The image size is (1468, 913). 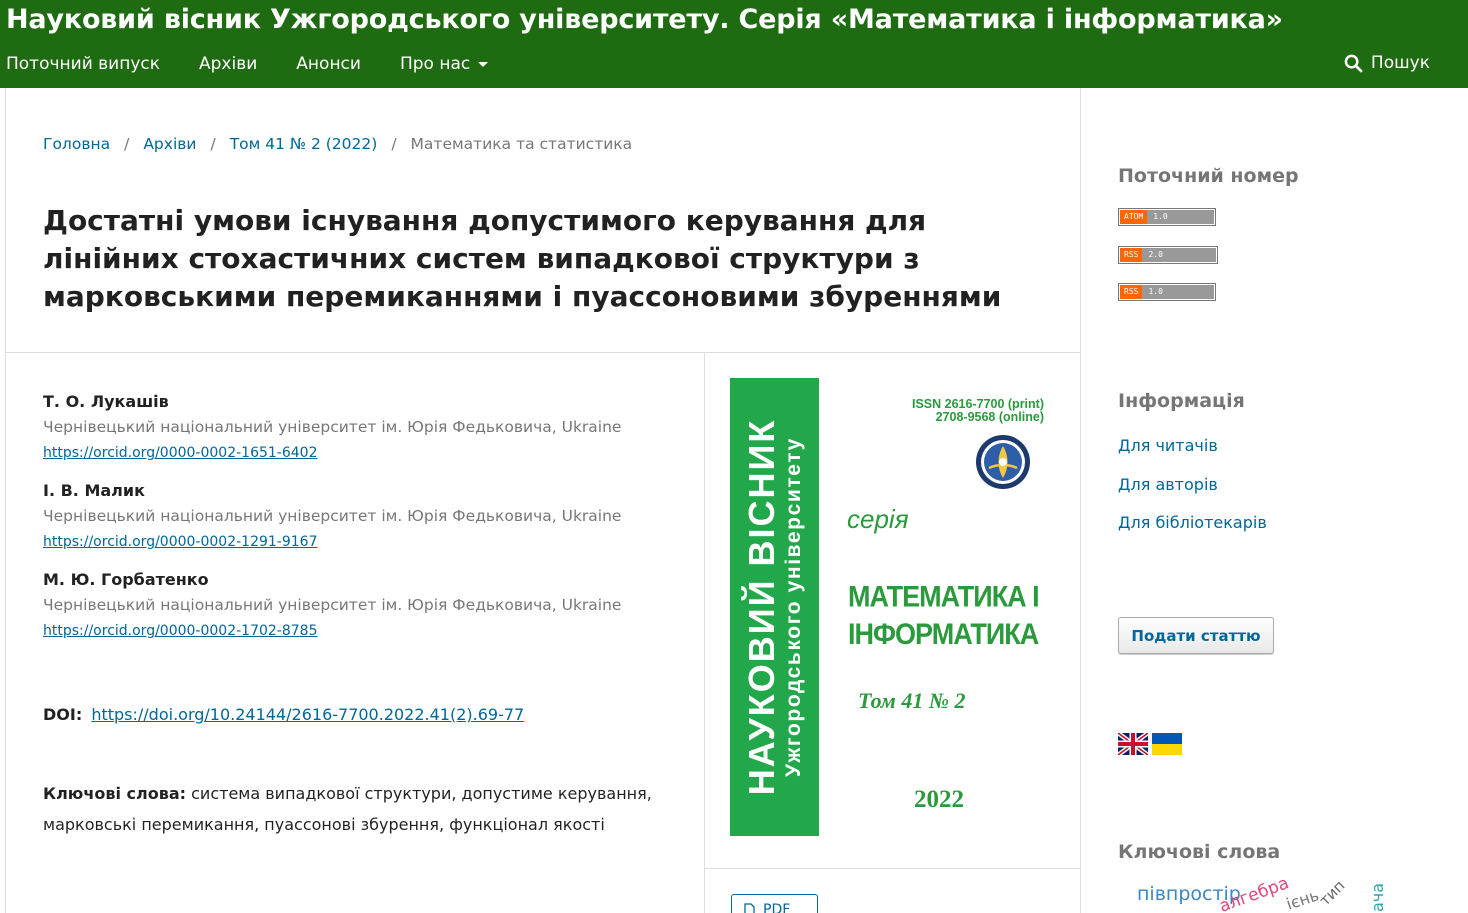 I want to click on cover-series-word: серія, so click(x=878, y=519).